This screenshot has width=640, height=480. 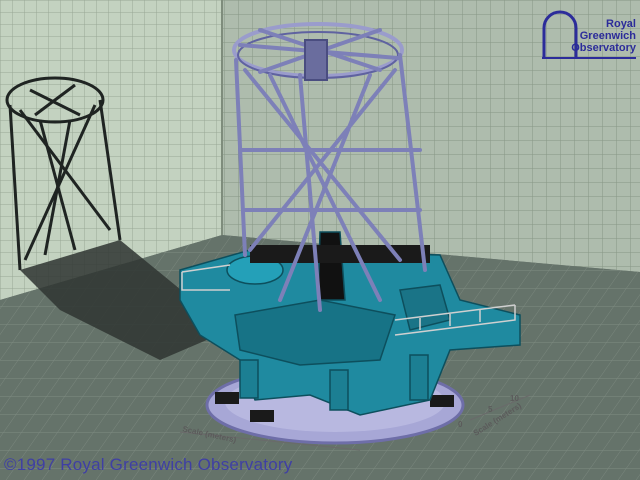 I want to click on logo-line-3: Observatory, so click(x=603, y=48).